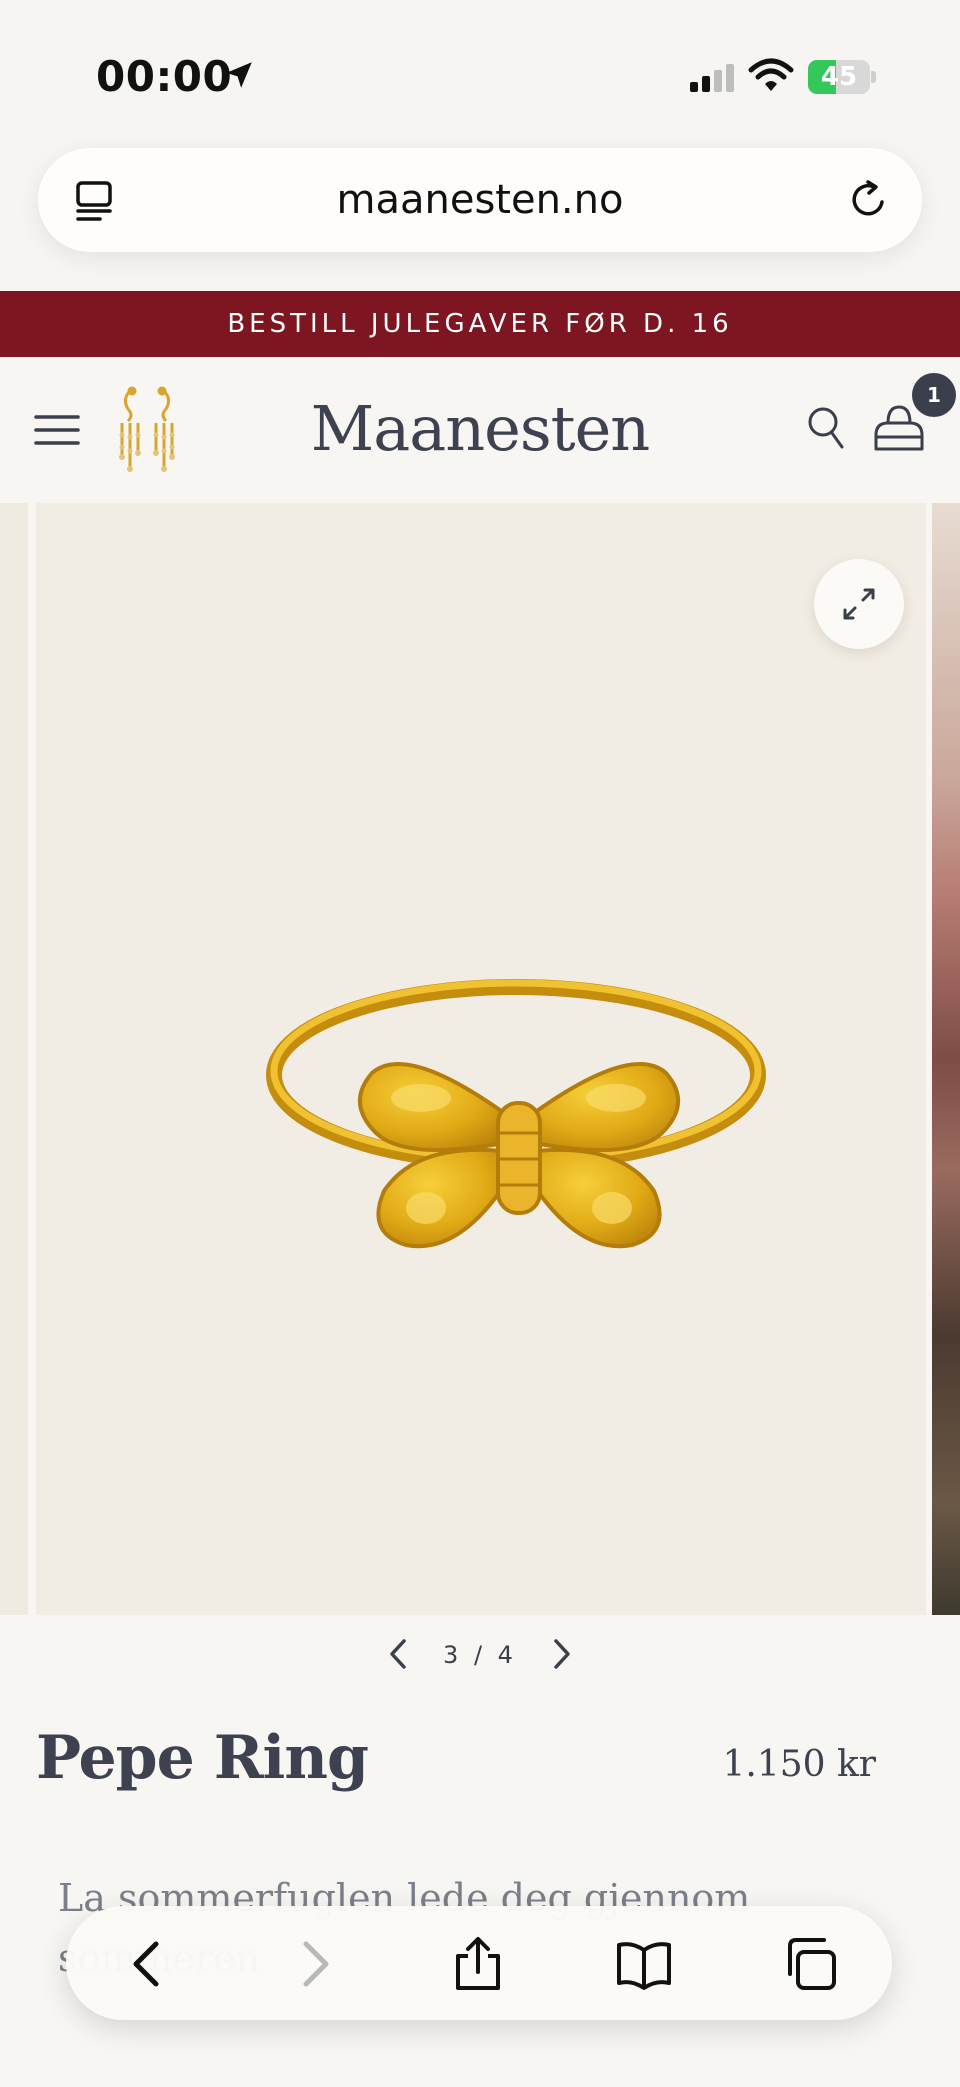 This screenshot has height=2087, width=960. What do you see at coordinates (480, 70) in the screenshot?
I see `status-bar: 00:00 45` at bounding box center [480, 70].